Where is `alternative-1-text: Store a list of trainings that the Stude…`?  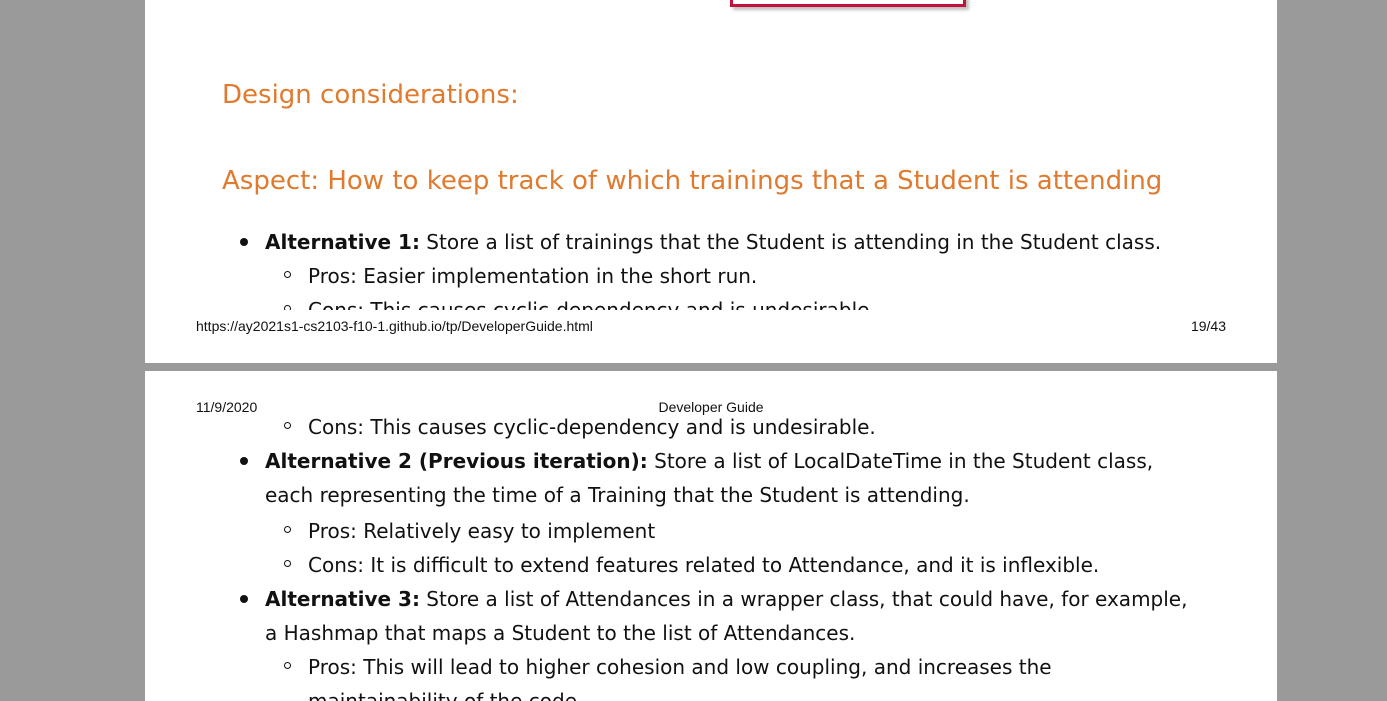 alternative-1-text: Store a list of trainings that the Stude… is located at coordinates (790, 242).